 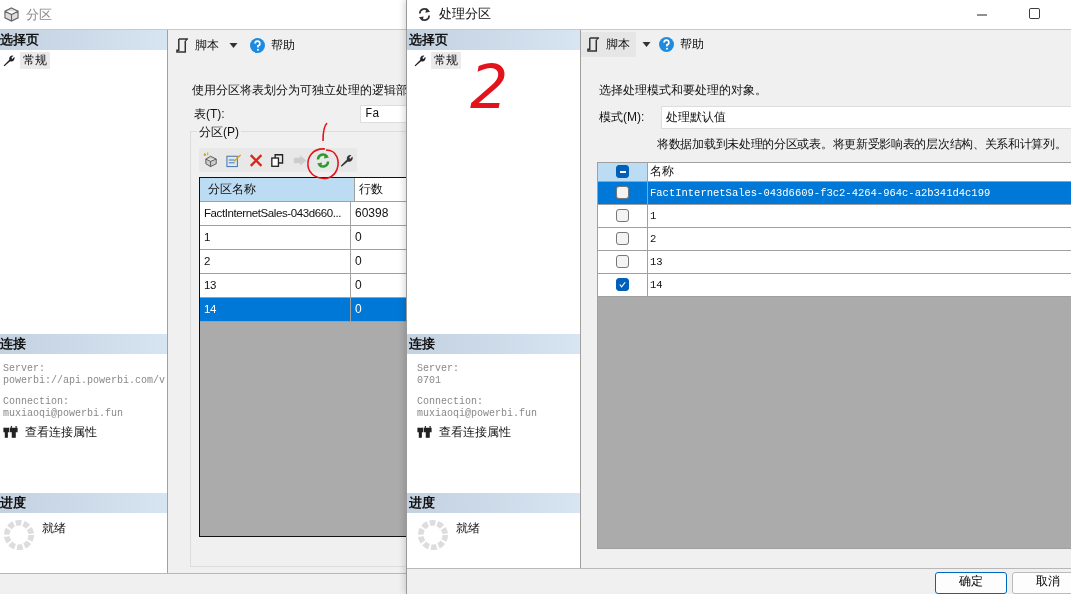 I want to click on server-value: 0701, so click(x=429, y=380).